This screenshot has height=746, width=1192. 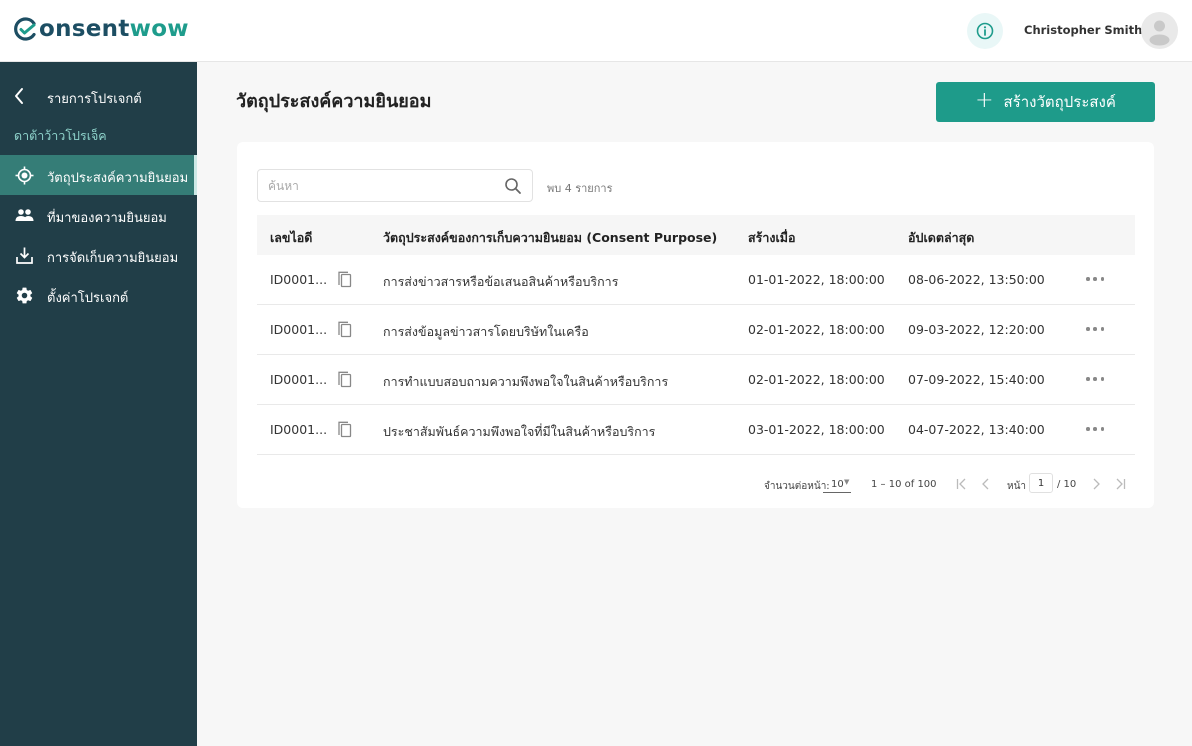 I want to click on rows-per-page-label: จำนวนต่อหน้า:, so click(x=797, y=486).